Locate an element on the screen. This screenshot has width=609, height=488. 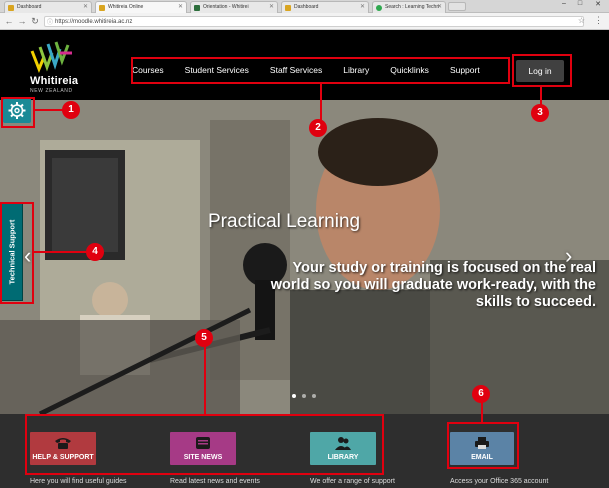
bookmark-star-icon: ☆ is located at coordinates (581, 20).